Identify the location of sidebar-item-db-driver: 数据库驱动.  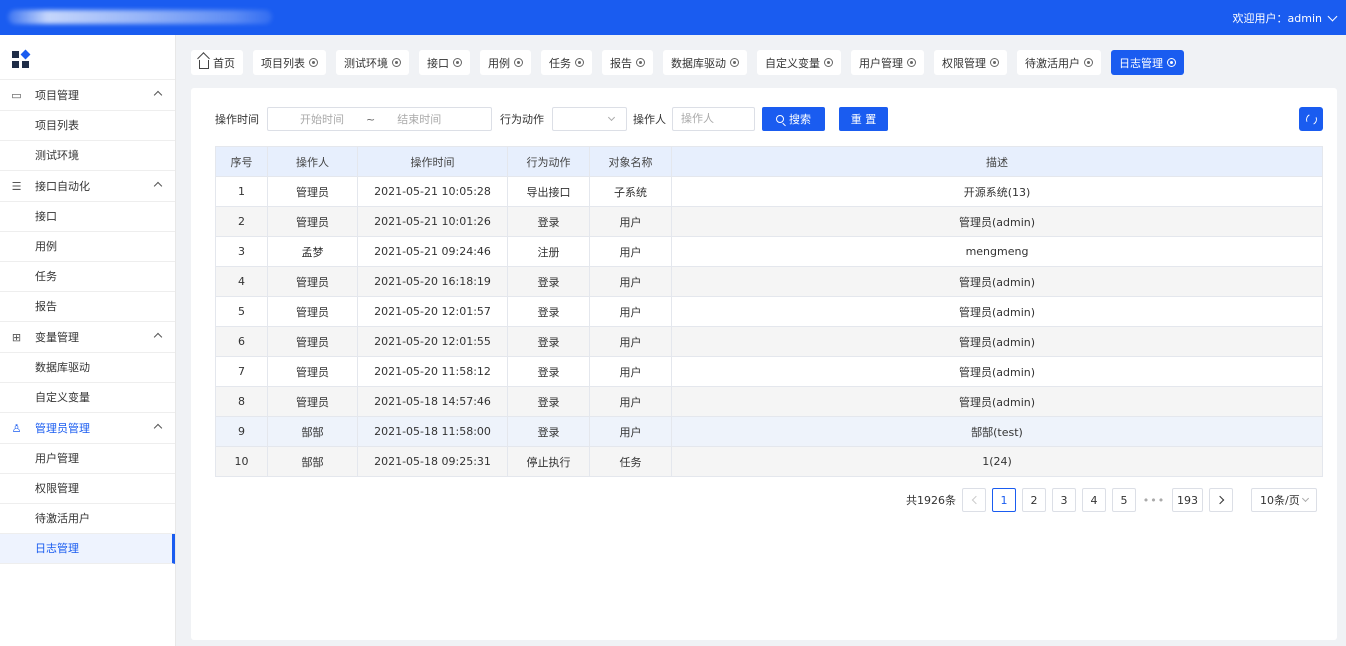
(87, 368).